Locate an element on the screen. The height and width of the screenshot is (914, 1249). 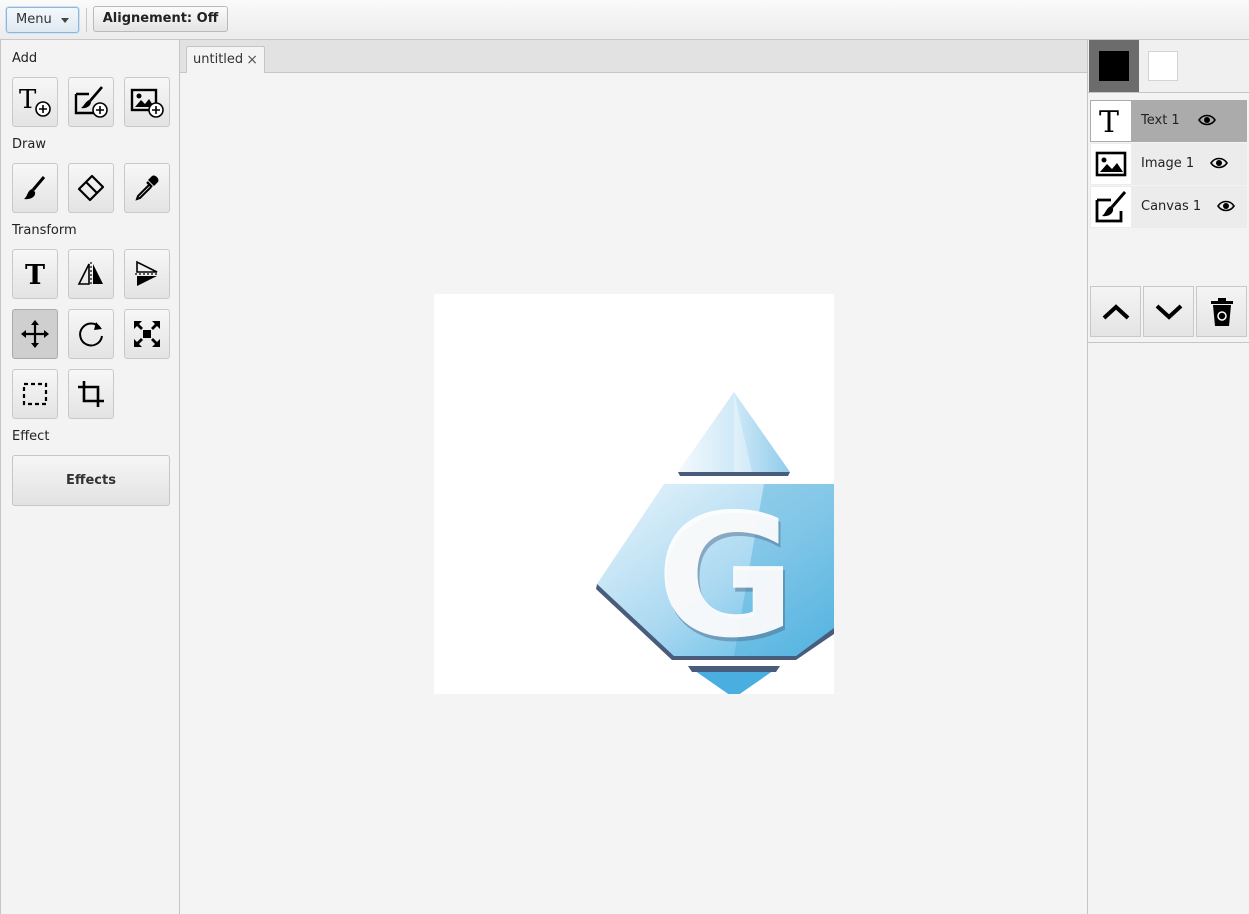
logo-image: G G is located at coordinates (715, 543).